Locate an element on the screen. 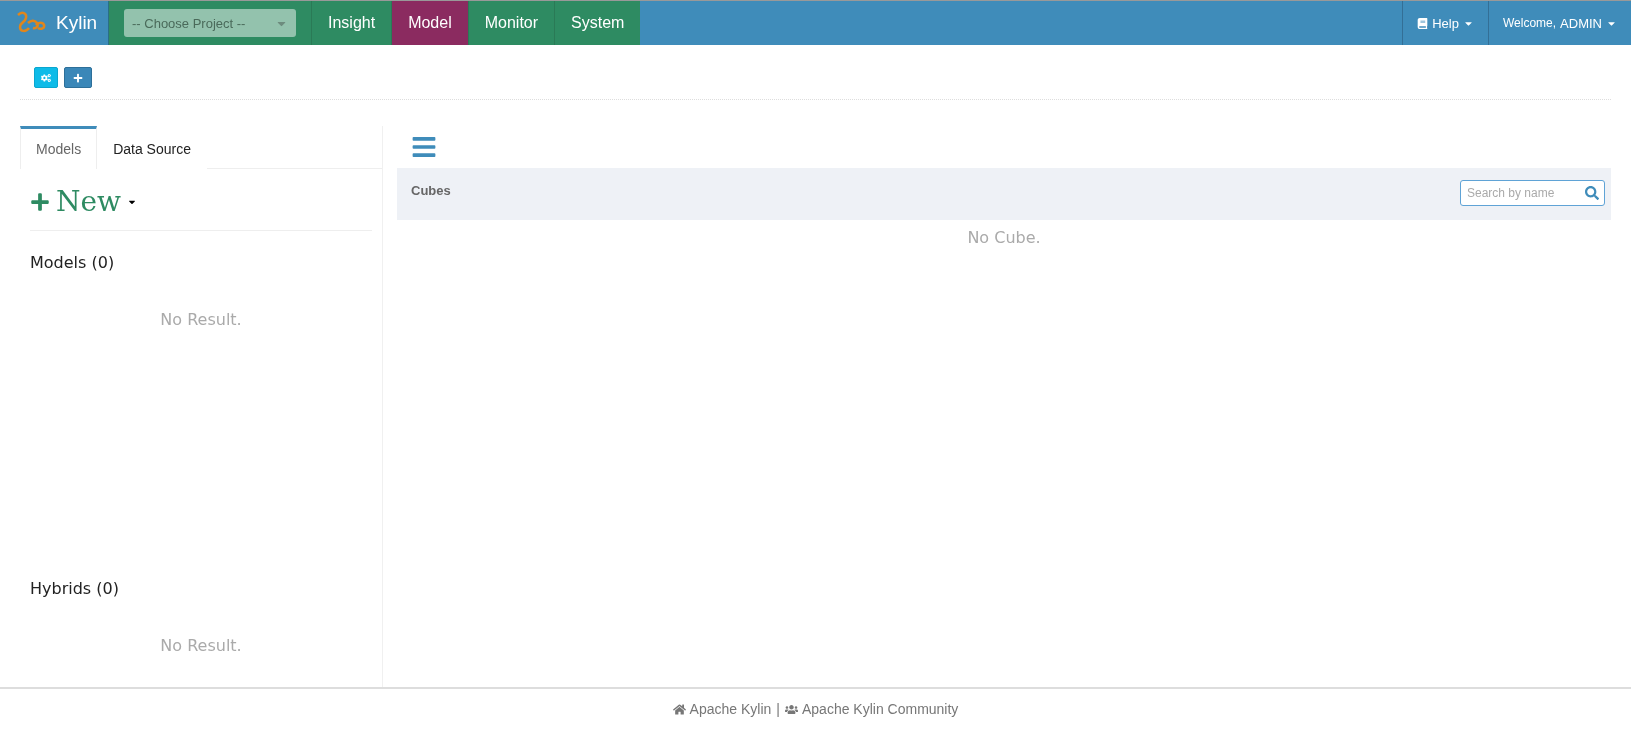 The image size is (1631, 729). nav-tab: System is located at coordinates (597, 23).